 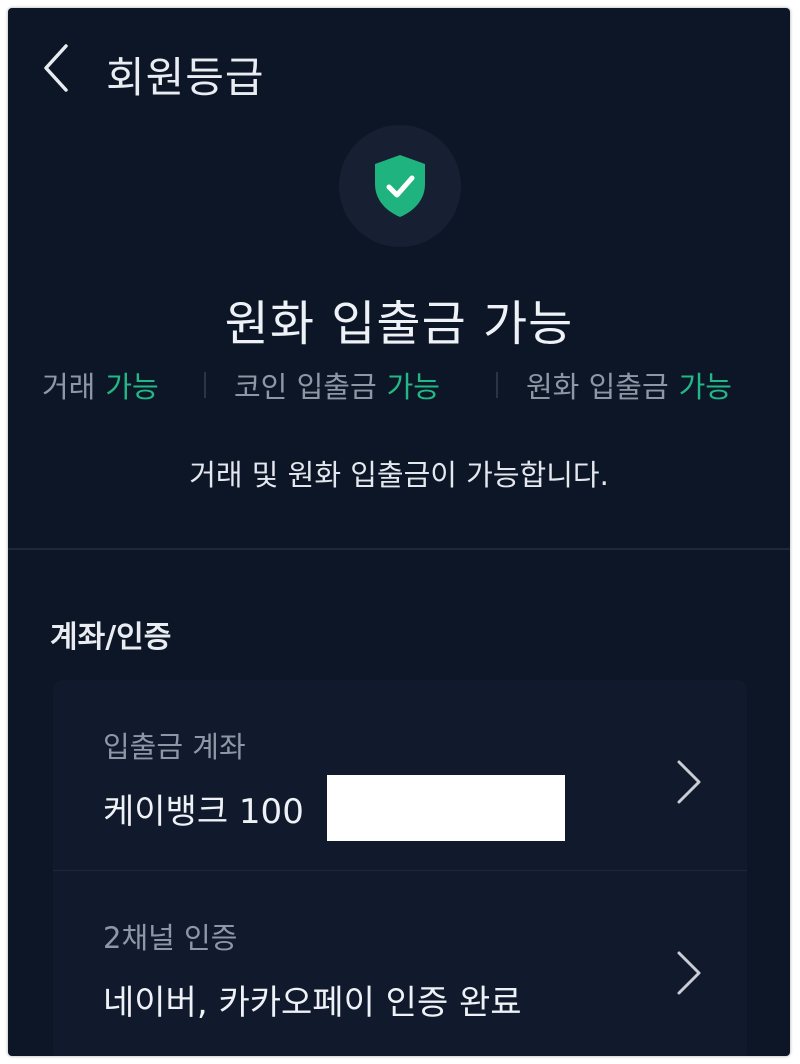 I want to click on page-title: 회원등급, so click(x=185, y=77).